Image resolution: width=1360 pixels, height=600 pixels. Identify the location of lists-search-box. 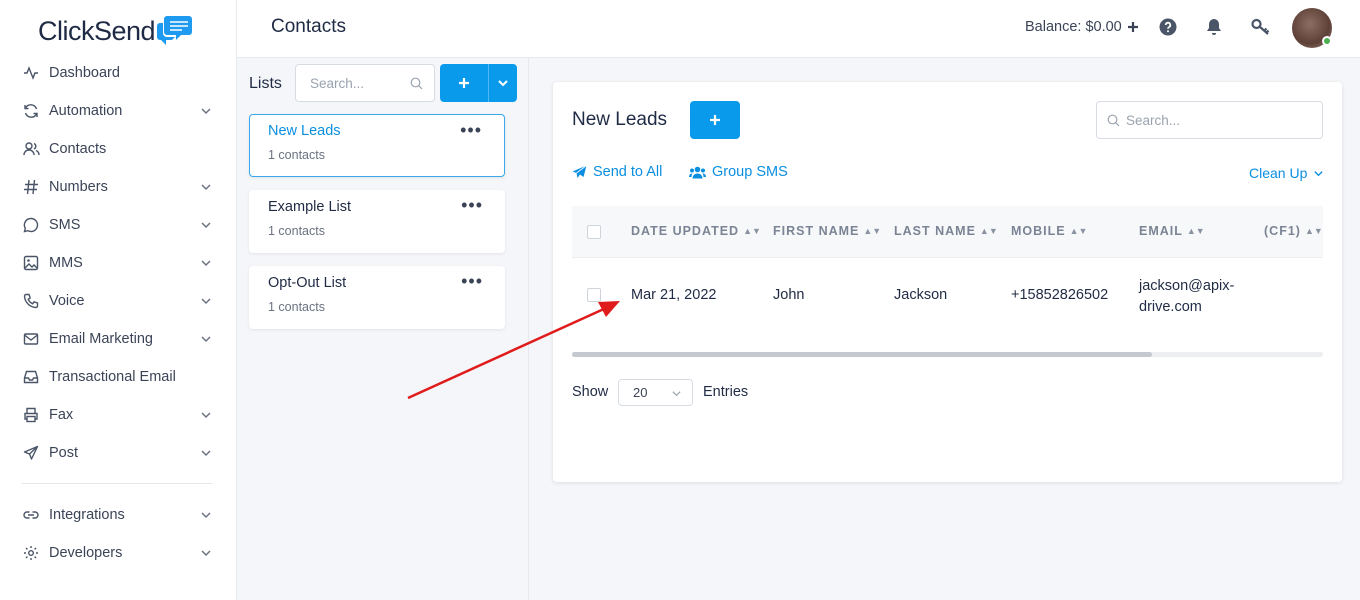
(365, 83).